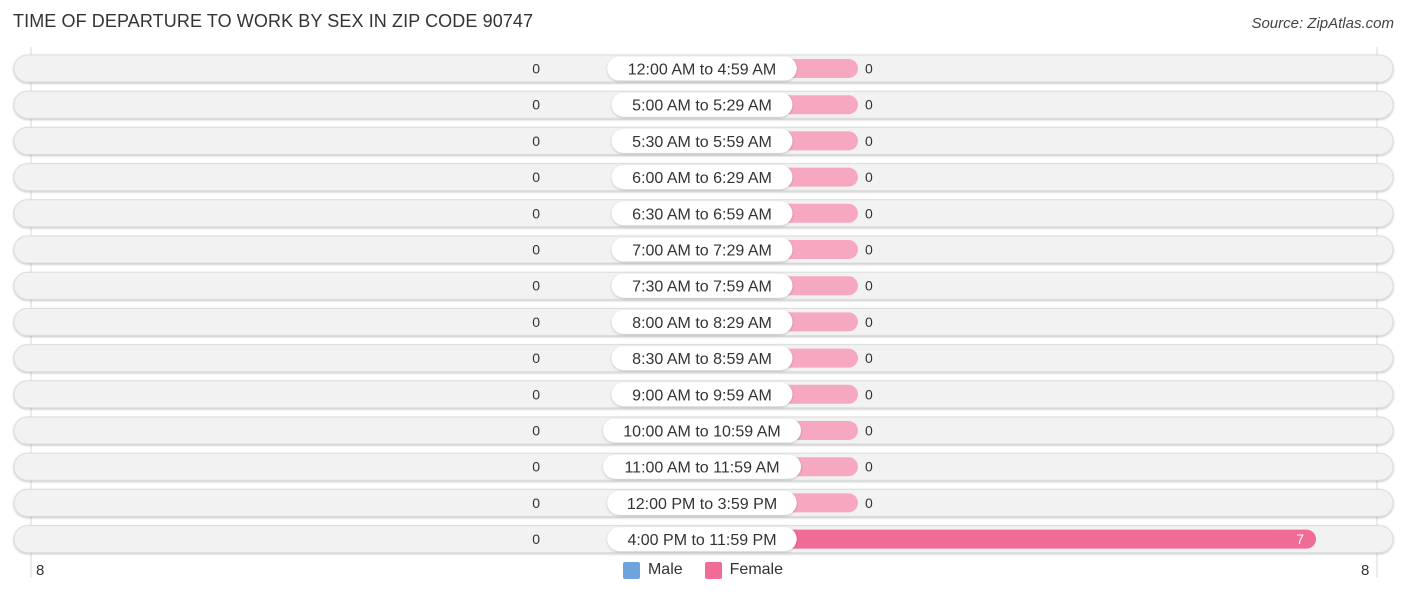 The width and height of the screenshot is (1406, 595). I want to click on legend-swatch-male, so click(631, 570).